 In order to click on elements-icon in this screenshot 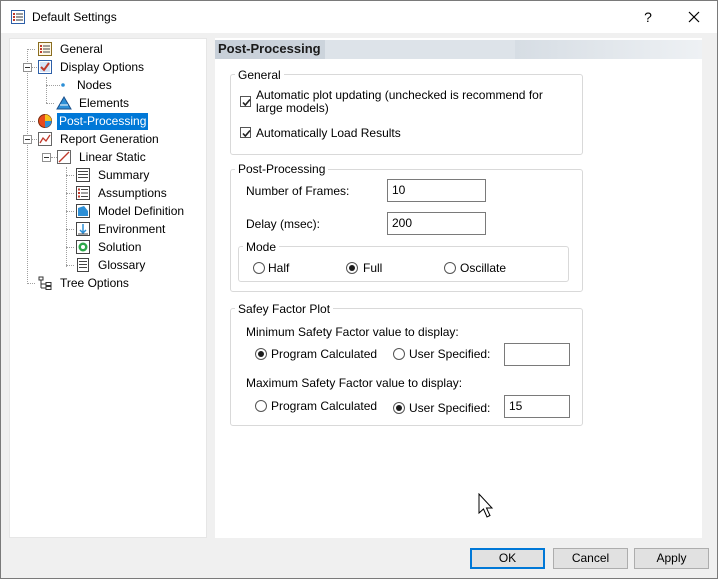, I will do `click(64, 103)`.